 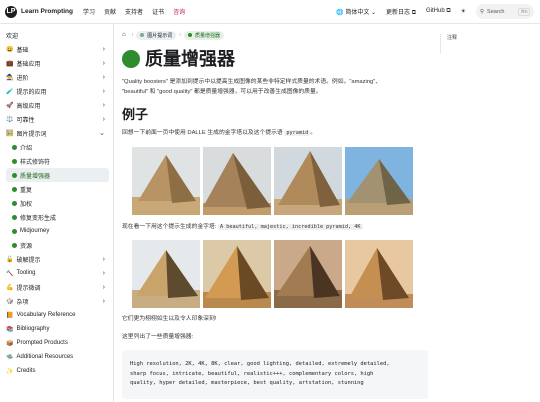 What do you see at coordinates (28, 260) in the screenshot?
I see `sidebar-item-label: 破解提示` at bounding box center [28, 260].